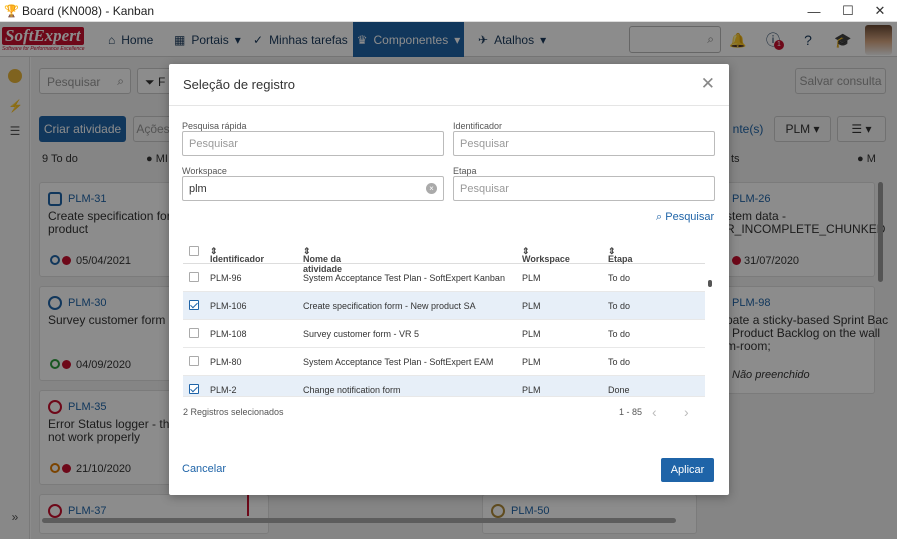 This screenshot has width=897, height=539. What do you see at coordinates (313, 188) in the screenshot?
I see `workspace-input: plm ×` at bounding box center [313, 188].